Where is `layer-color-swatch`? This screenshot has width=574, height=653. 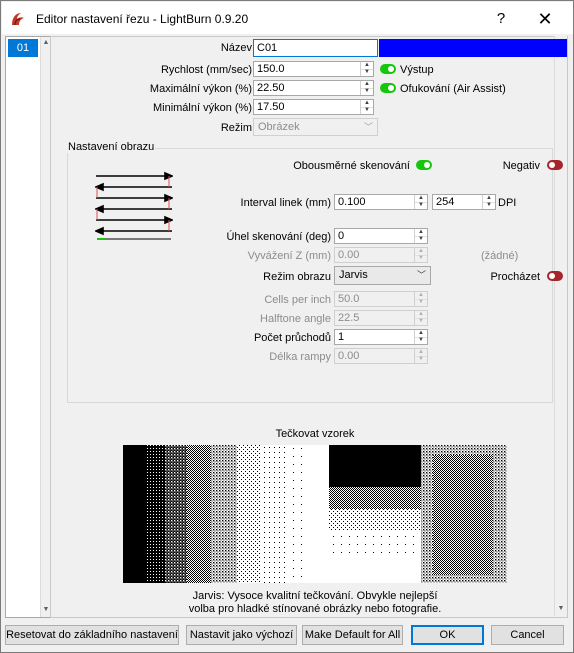 layer-color-swatch is located at coordinates (473, 48).